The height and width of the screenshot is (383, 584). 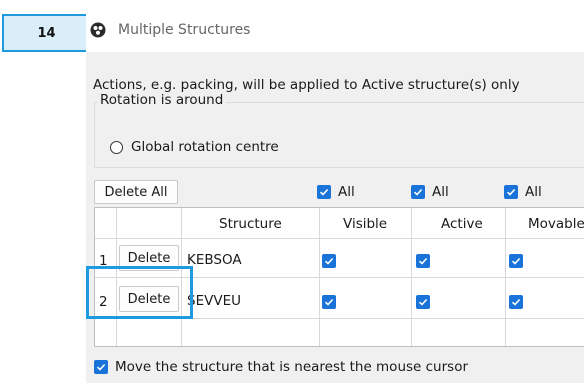 What do you see at coordinates (184, 30) in the screenshot?
I see `window-title: Multiple Structures` at bounding box center [184, 30].